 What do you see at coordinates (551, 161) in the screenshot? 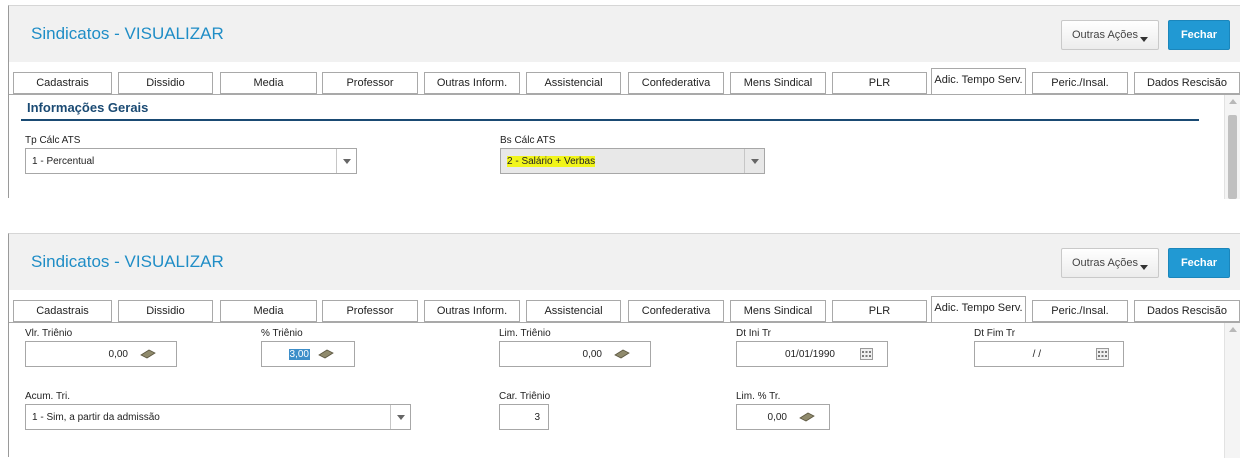
I see `bs-calc-ats-value: 2 - Salário + Verbas` at bounding box center [551, 161].